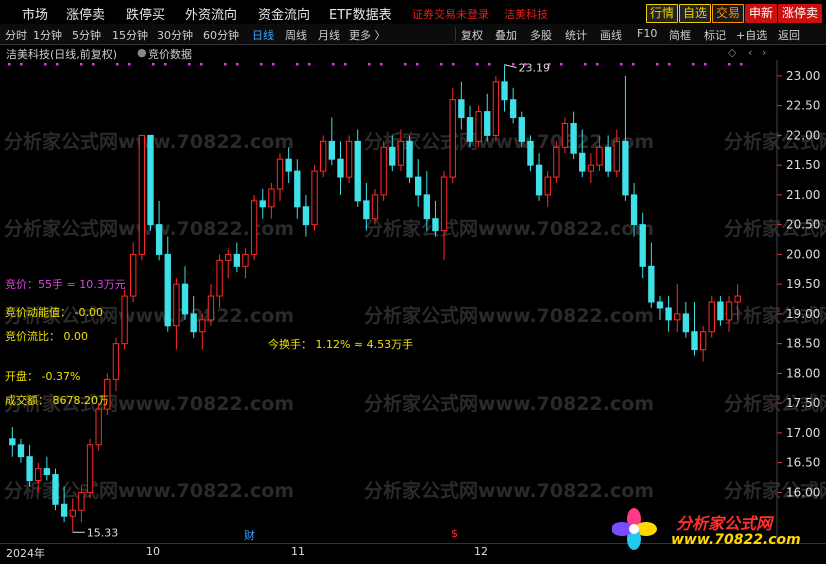 Image resolution: width=826 pixels, height=564 pixels. What do you see at coordinates (454, 533) in the screenshot?
I see `dollar-marker: $` at bounding box center [454, 533].